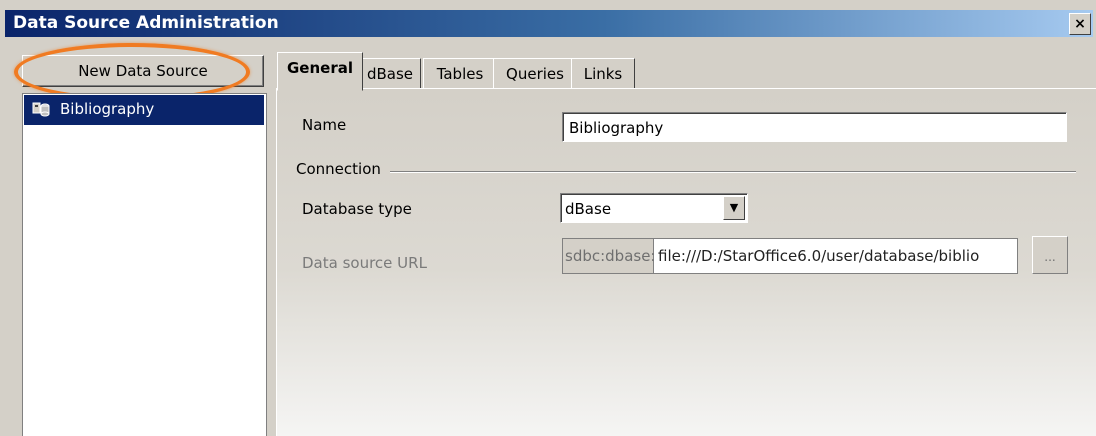  What do you see at coordinates (460, 74) in the screenshot?
I see `tab-tables: Tables` at bounding box center [460, 74].